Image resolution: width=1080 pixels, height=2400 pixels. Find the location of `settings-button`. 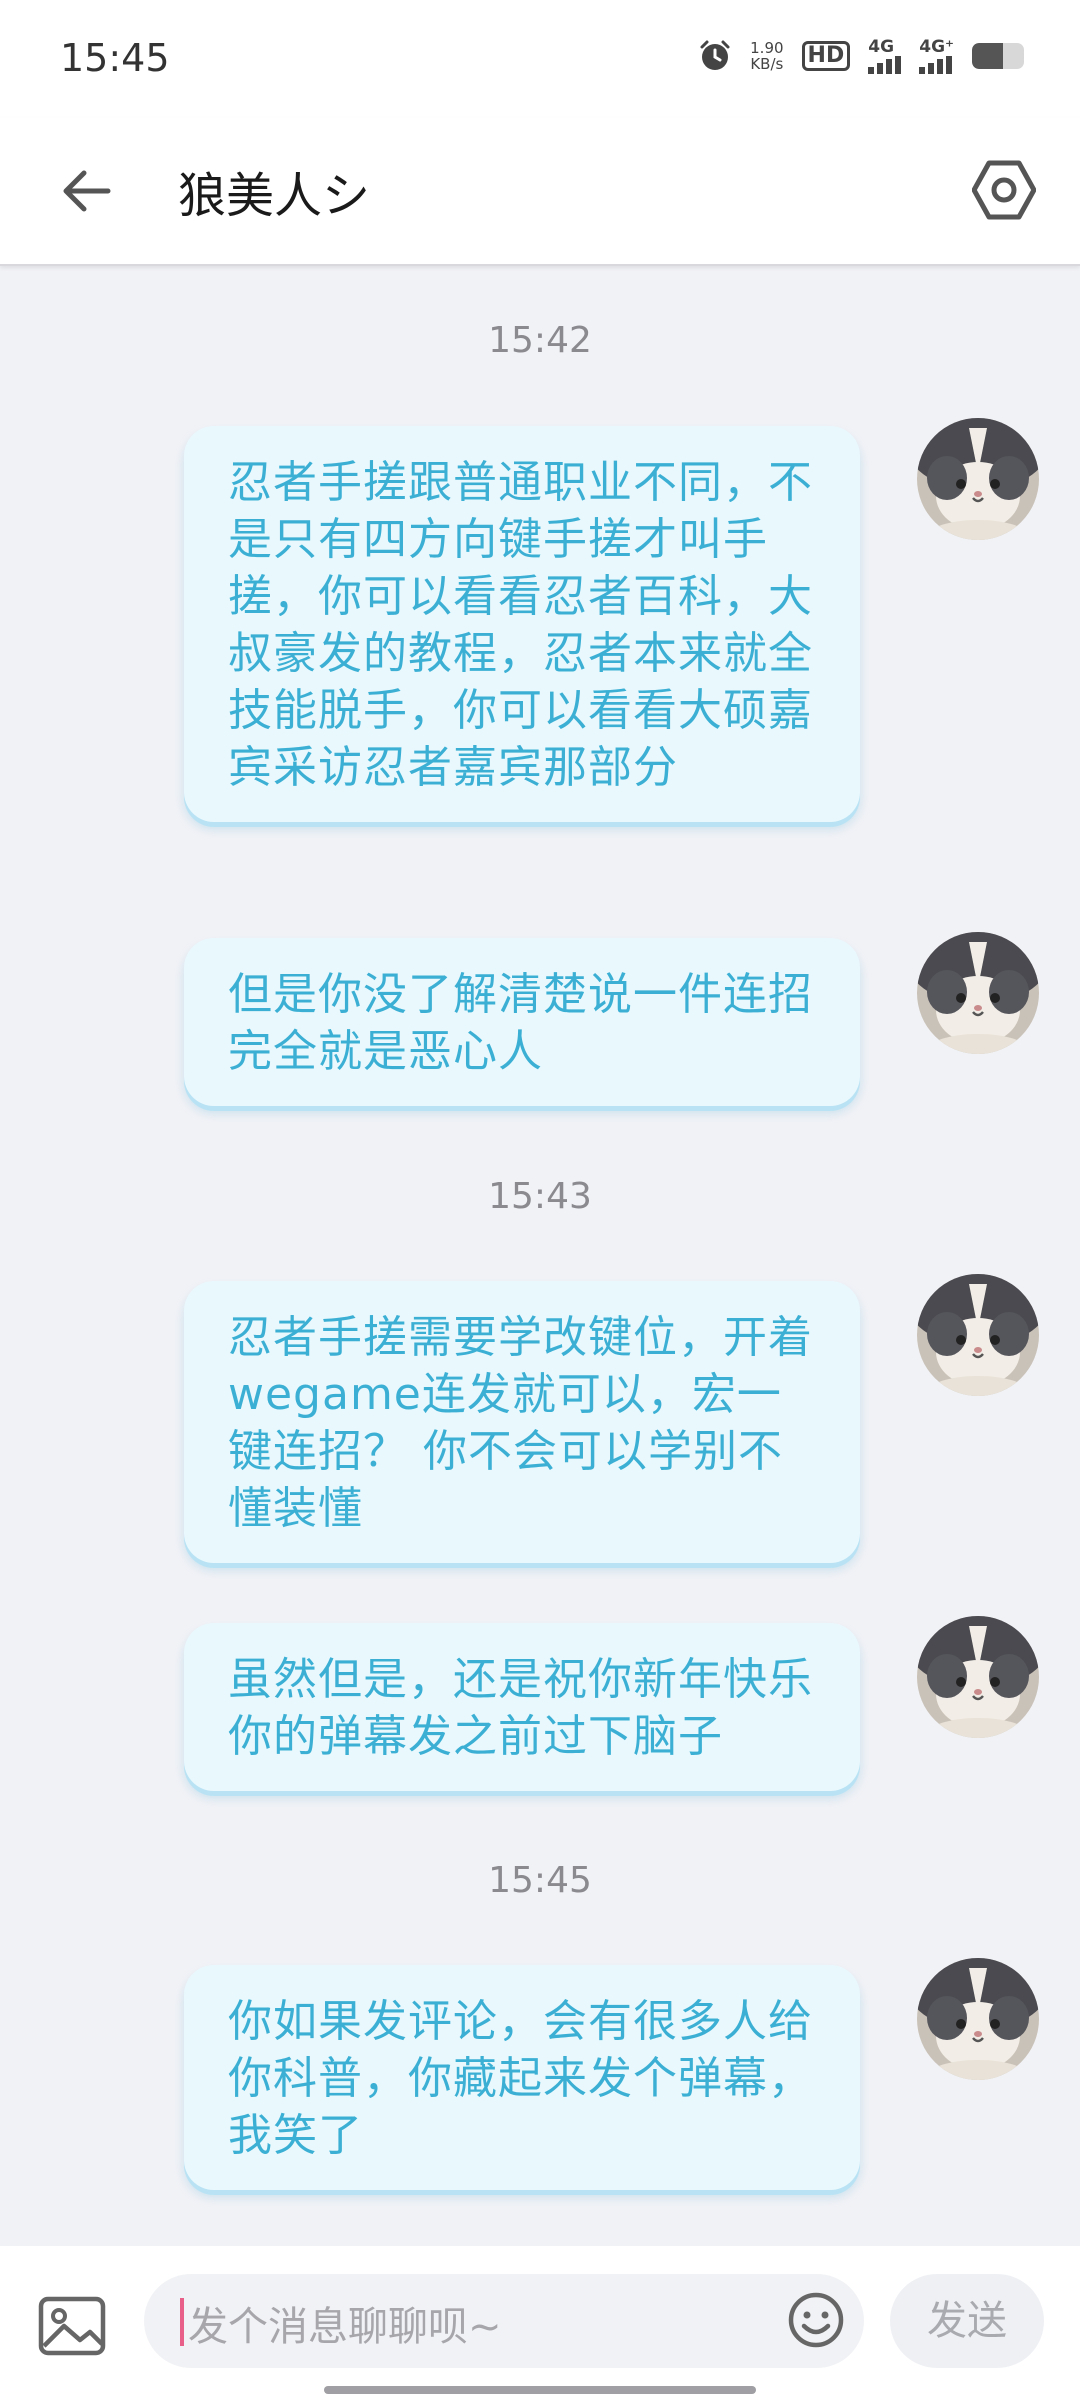

settings-button is located at coordinates (1004, 190).